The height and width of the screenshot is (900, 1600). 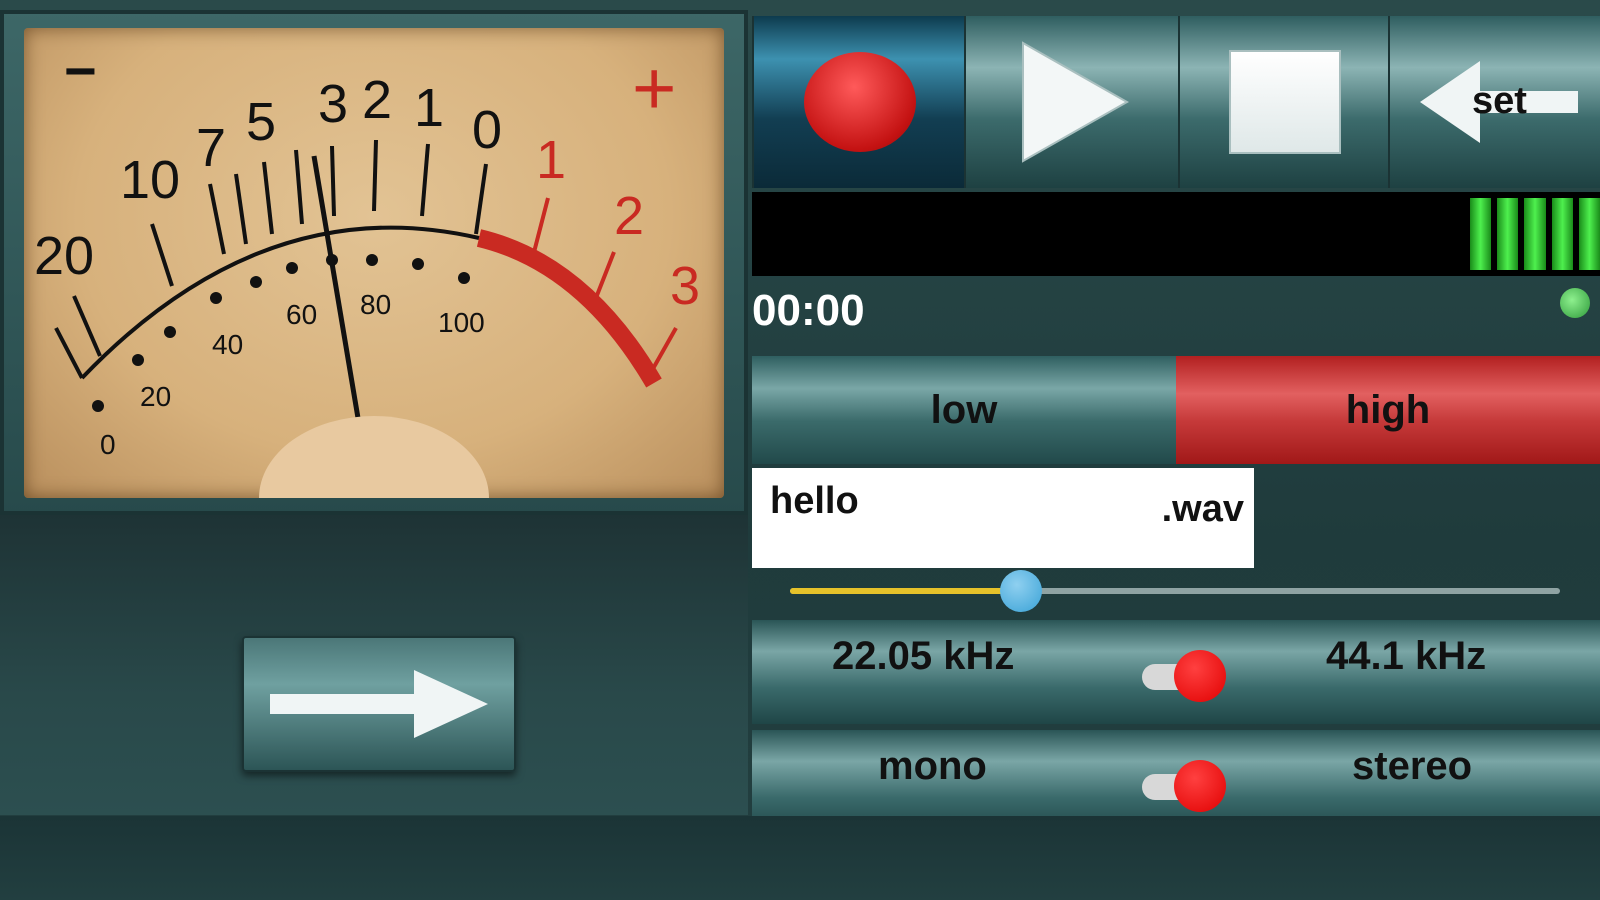 I want to click on overload-arc, so click(x=569, y=308).